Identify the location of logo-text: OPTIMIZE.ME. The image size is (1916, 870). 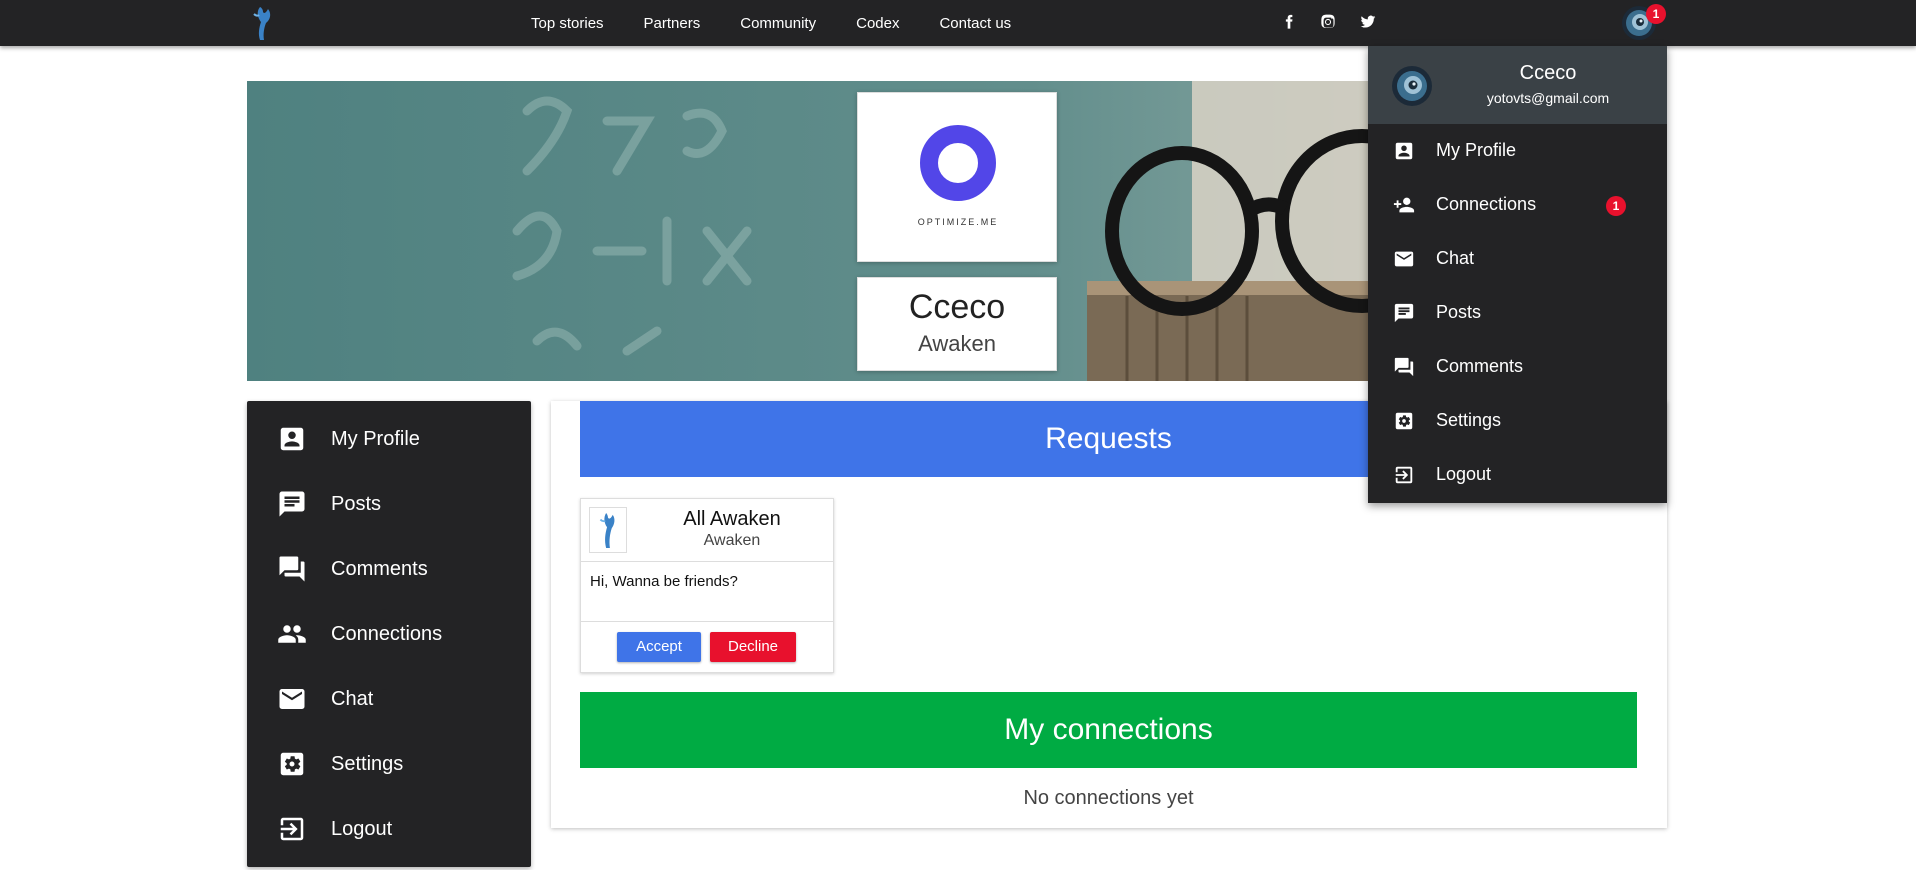
(958, 222).